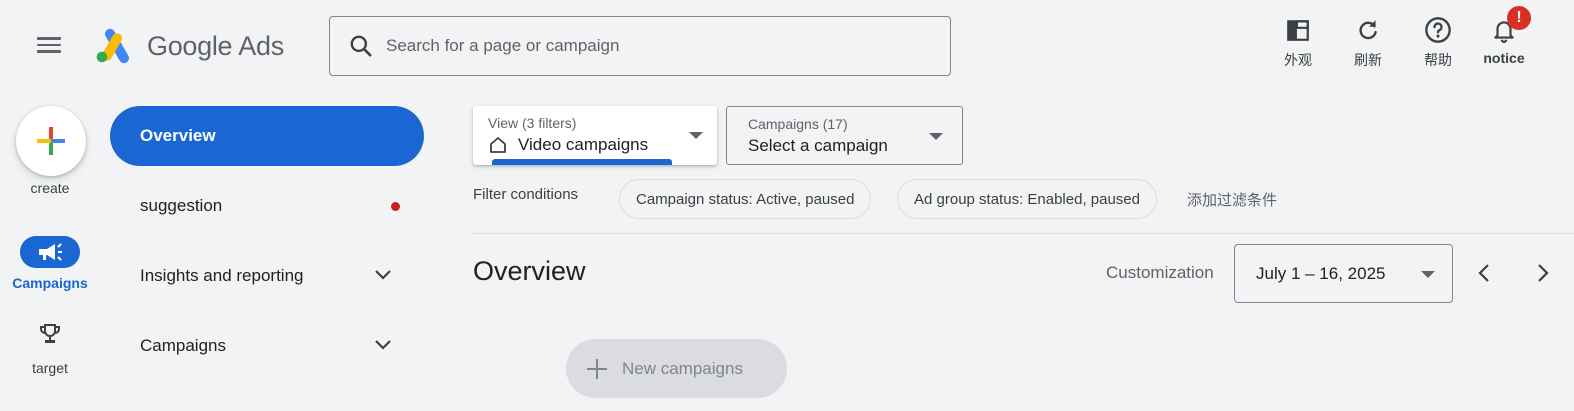  I want to click on notice-label: notice, so click(1504, 58).